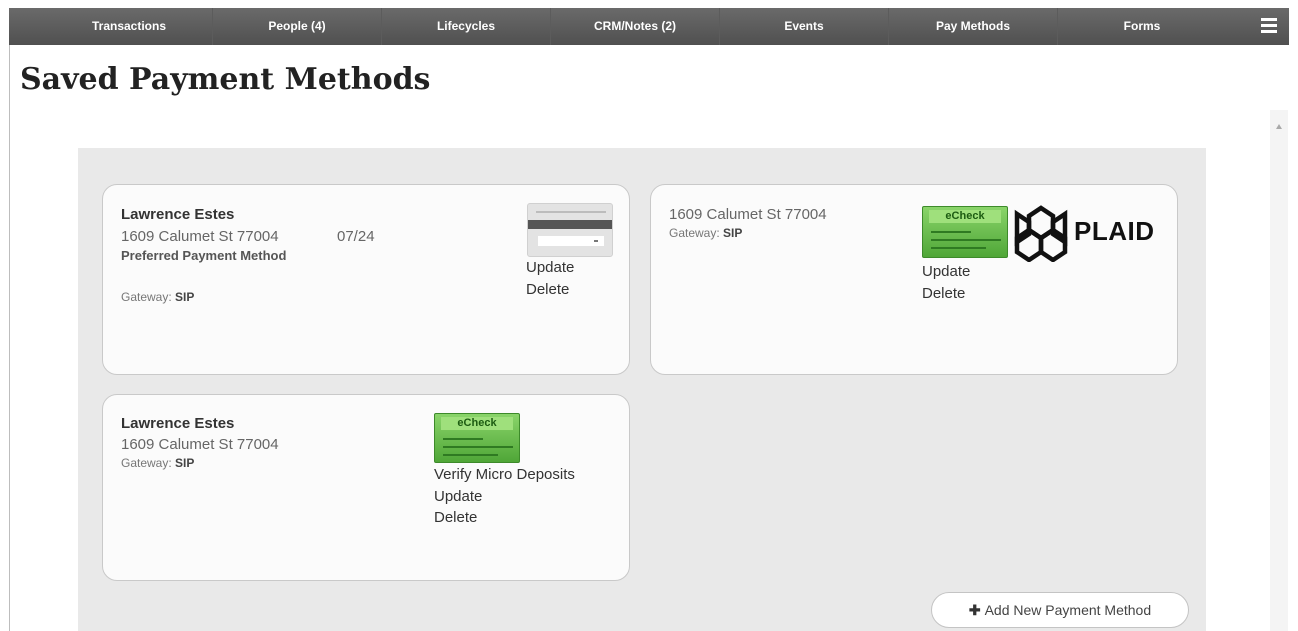 This screenshot has height=631, width=1298. I want to click on plaid-logo-icon, so click(1041, 233).